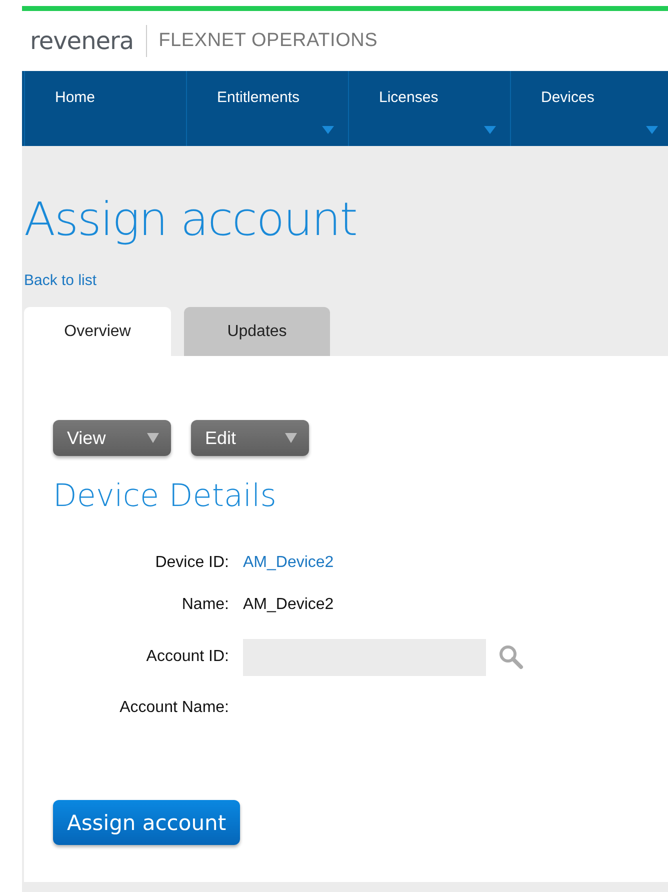  I want to click on field-label: Name:, so click(204, 605).